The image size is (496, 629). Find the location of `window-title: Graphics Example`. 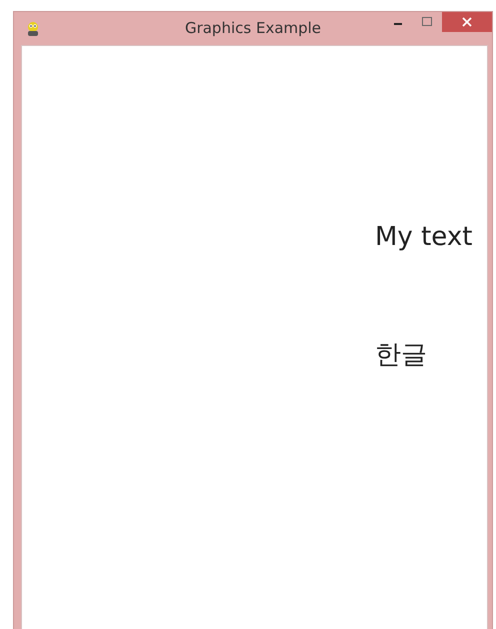

window-title: Graphics Example is located at coordinates (253, 28).